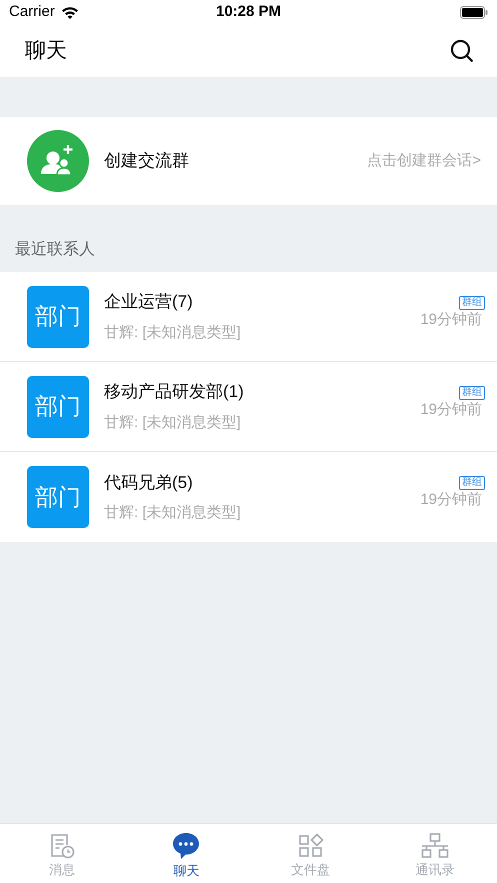  Describe the element at coordinates (32, 12) in the screenshot. I see `carrier-label: Carrier` at that location.